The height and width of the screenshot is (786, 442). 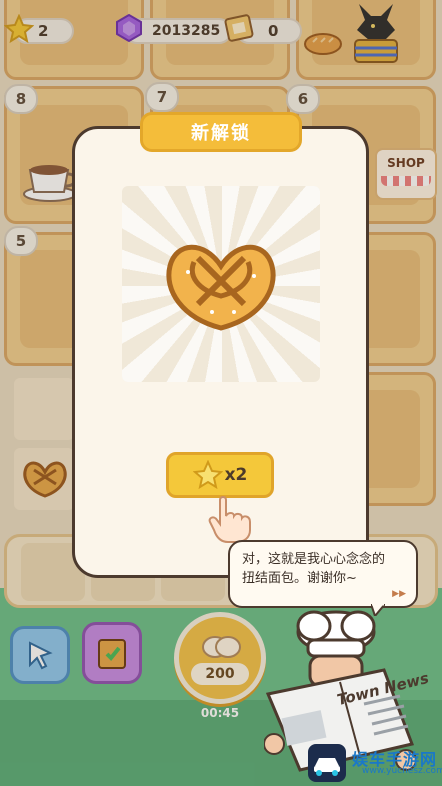 What do you see at coordinates (373, 764) in the screenshot?
I see `site-watermark: 娱车手游网 www.yuchesz.com` at bounding box center [373, 764].